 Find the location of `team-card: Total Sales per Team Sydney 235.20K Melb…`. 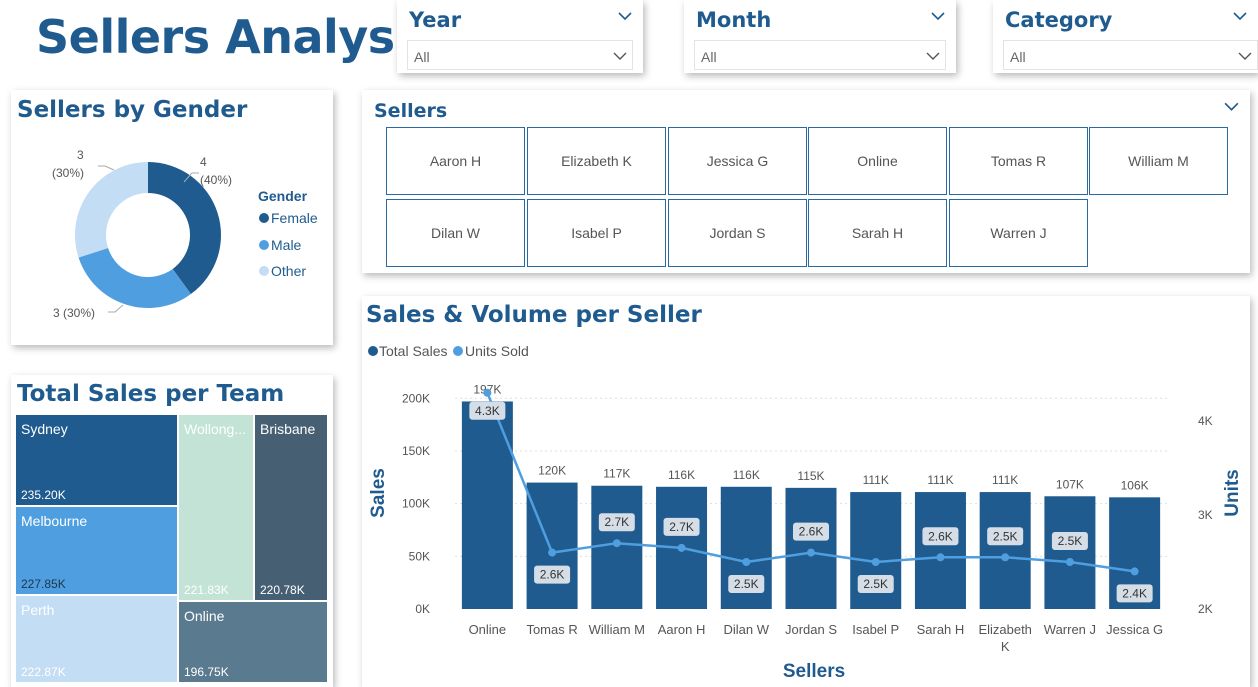

team-card: Total Sales per Team Sydney 235.20K Melb… is located at coordinates (172, 531).